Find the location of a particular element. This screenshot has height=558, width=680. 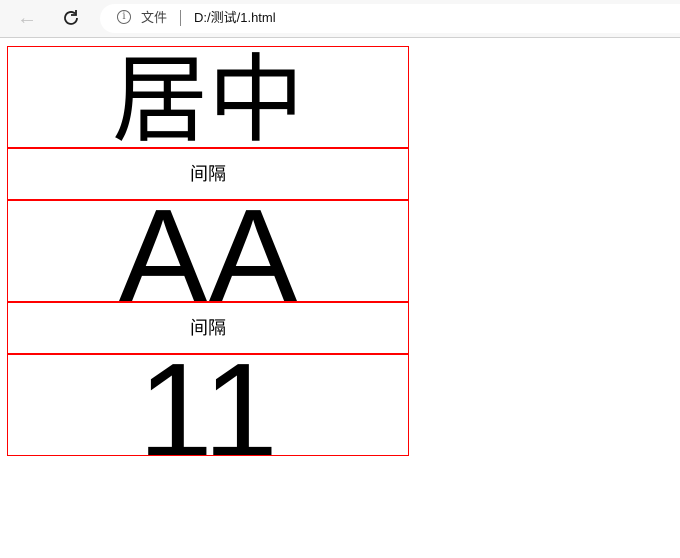

center-box: 居中 is located at coordinates (208, 97).